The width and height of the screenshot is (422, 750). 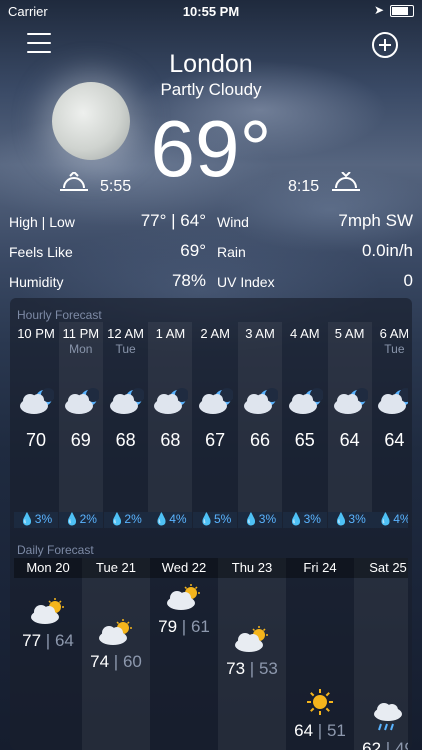 What do you see at coordinates (211, 223) in the screenshot?
I see `stats-row: High | Low 77° | 64° Wind 7mph SW` at bounding box center [211, 223].